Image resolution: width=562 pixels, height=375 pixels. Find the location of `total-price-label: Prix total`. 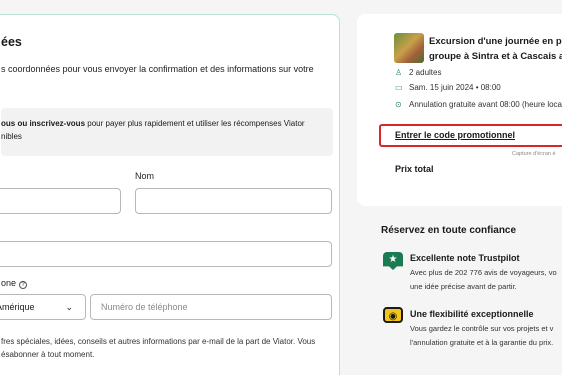

total-price-label: Prix total is located at coordinates (414, 169).